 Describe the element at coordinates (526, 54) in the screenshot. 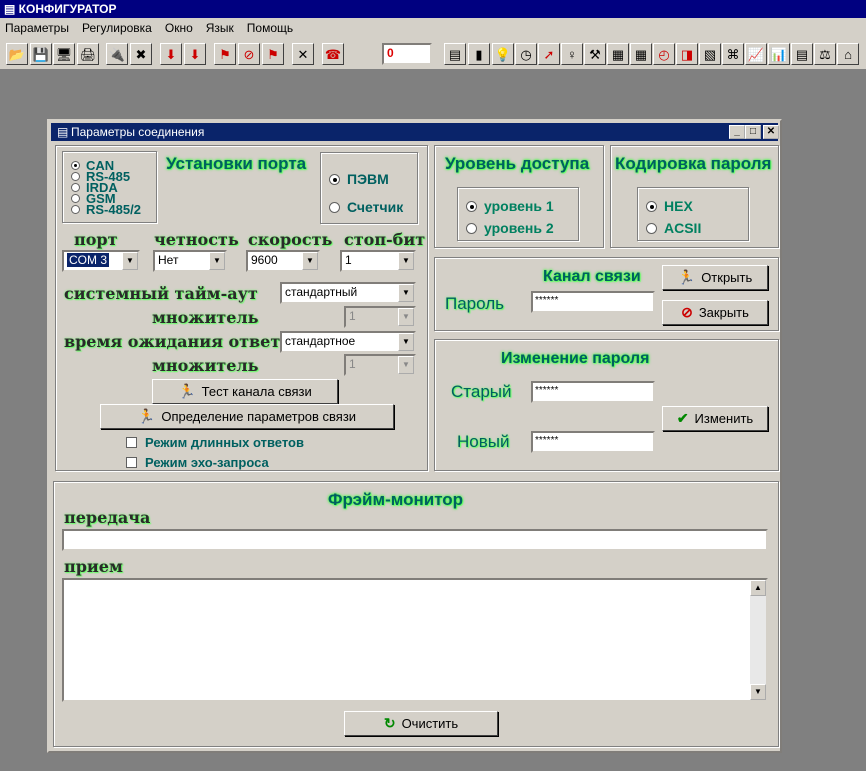

I see `clock-page-icon: ◷` at that location.